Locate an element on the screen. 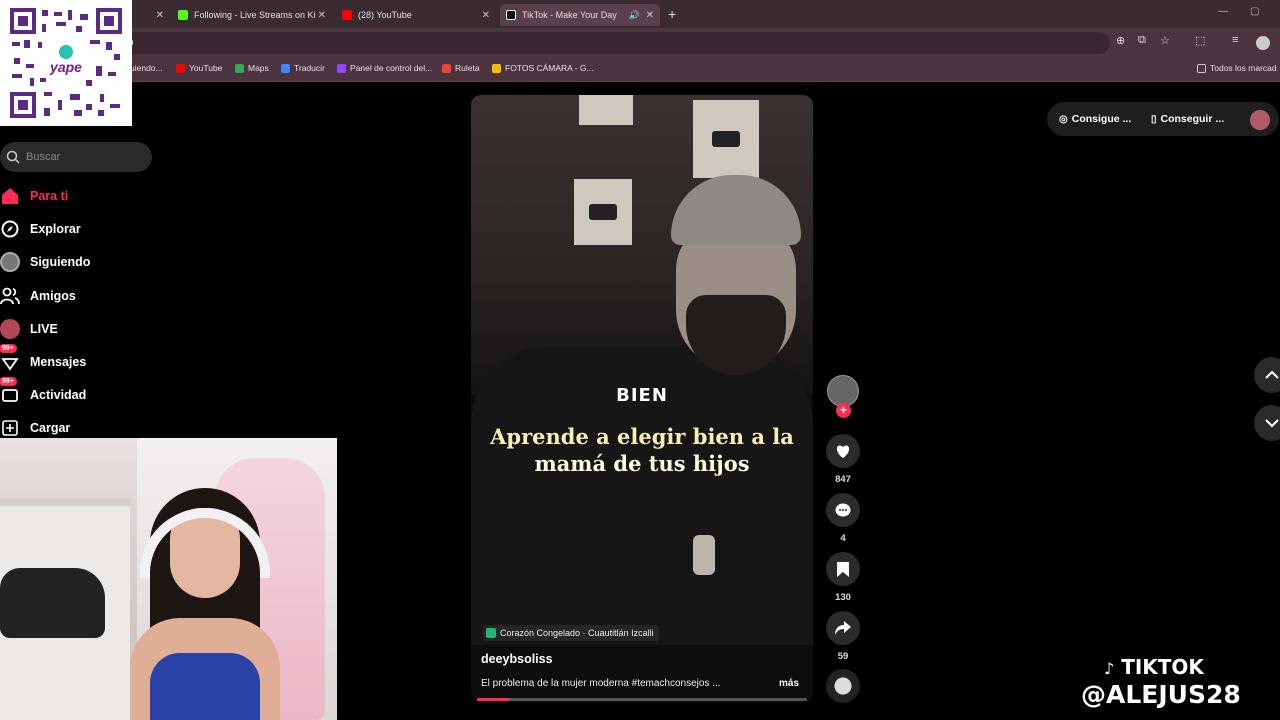 This screenshot has height=720, width=1280. video-background-plaque is located at coordinates (606, 110).